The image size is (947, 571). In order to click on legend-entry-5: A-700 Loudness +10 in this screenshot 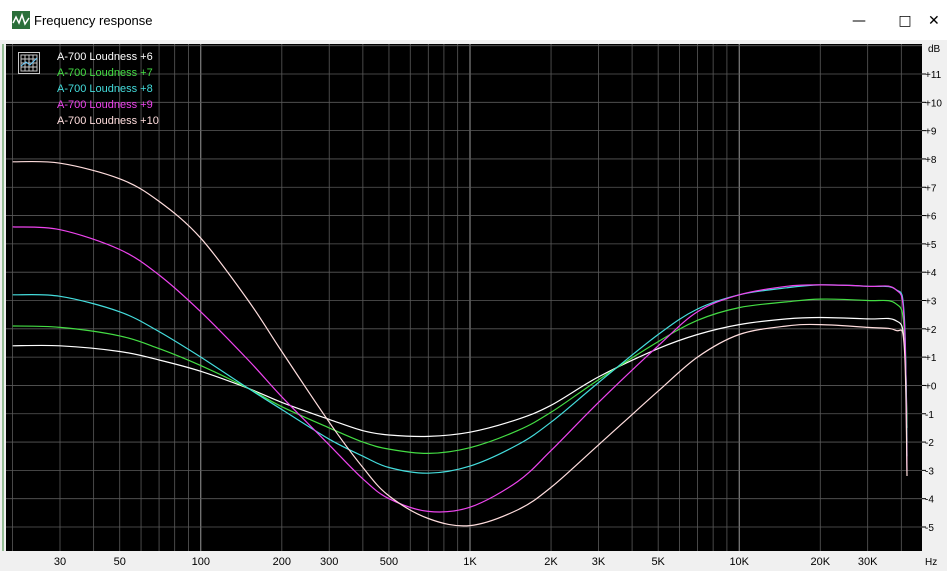, I will do `click(108, 121)`.